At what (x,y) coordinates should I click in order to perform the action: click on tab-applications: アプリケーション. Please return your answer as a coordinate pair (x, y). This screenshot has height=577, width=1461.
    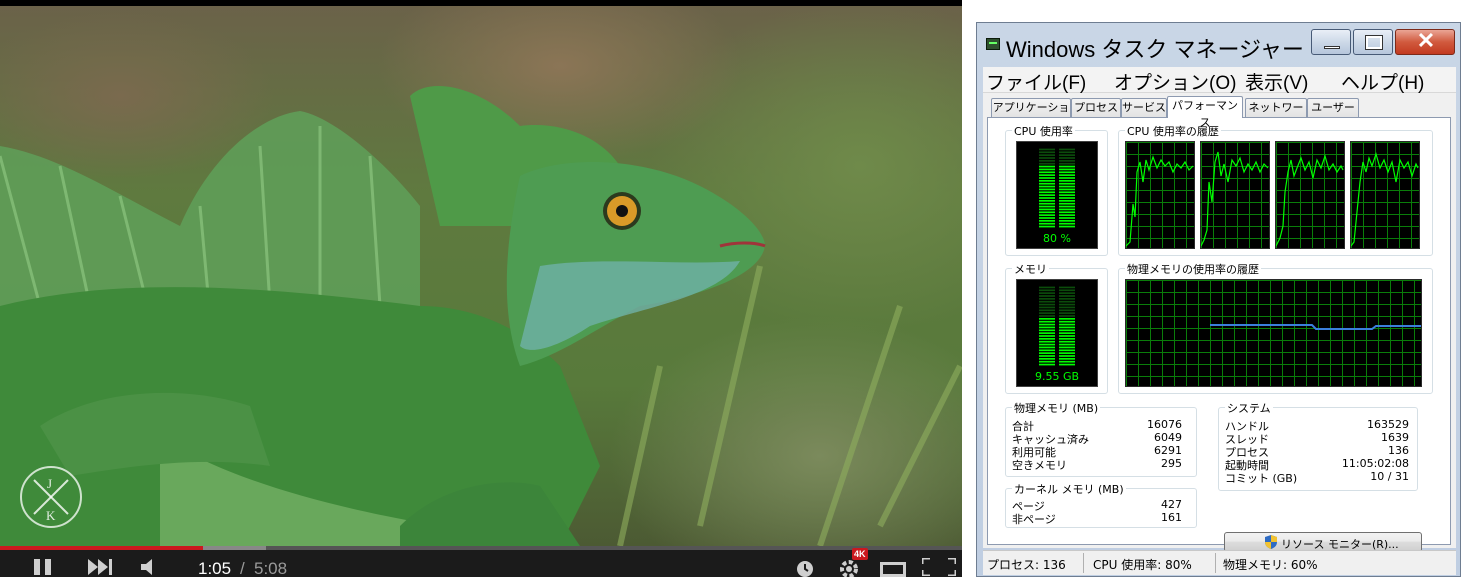
    Looking at the image, I should click on (1031, 114).